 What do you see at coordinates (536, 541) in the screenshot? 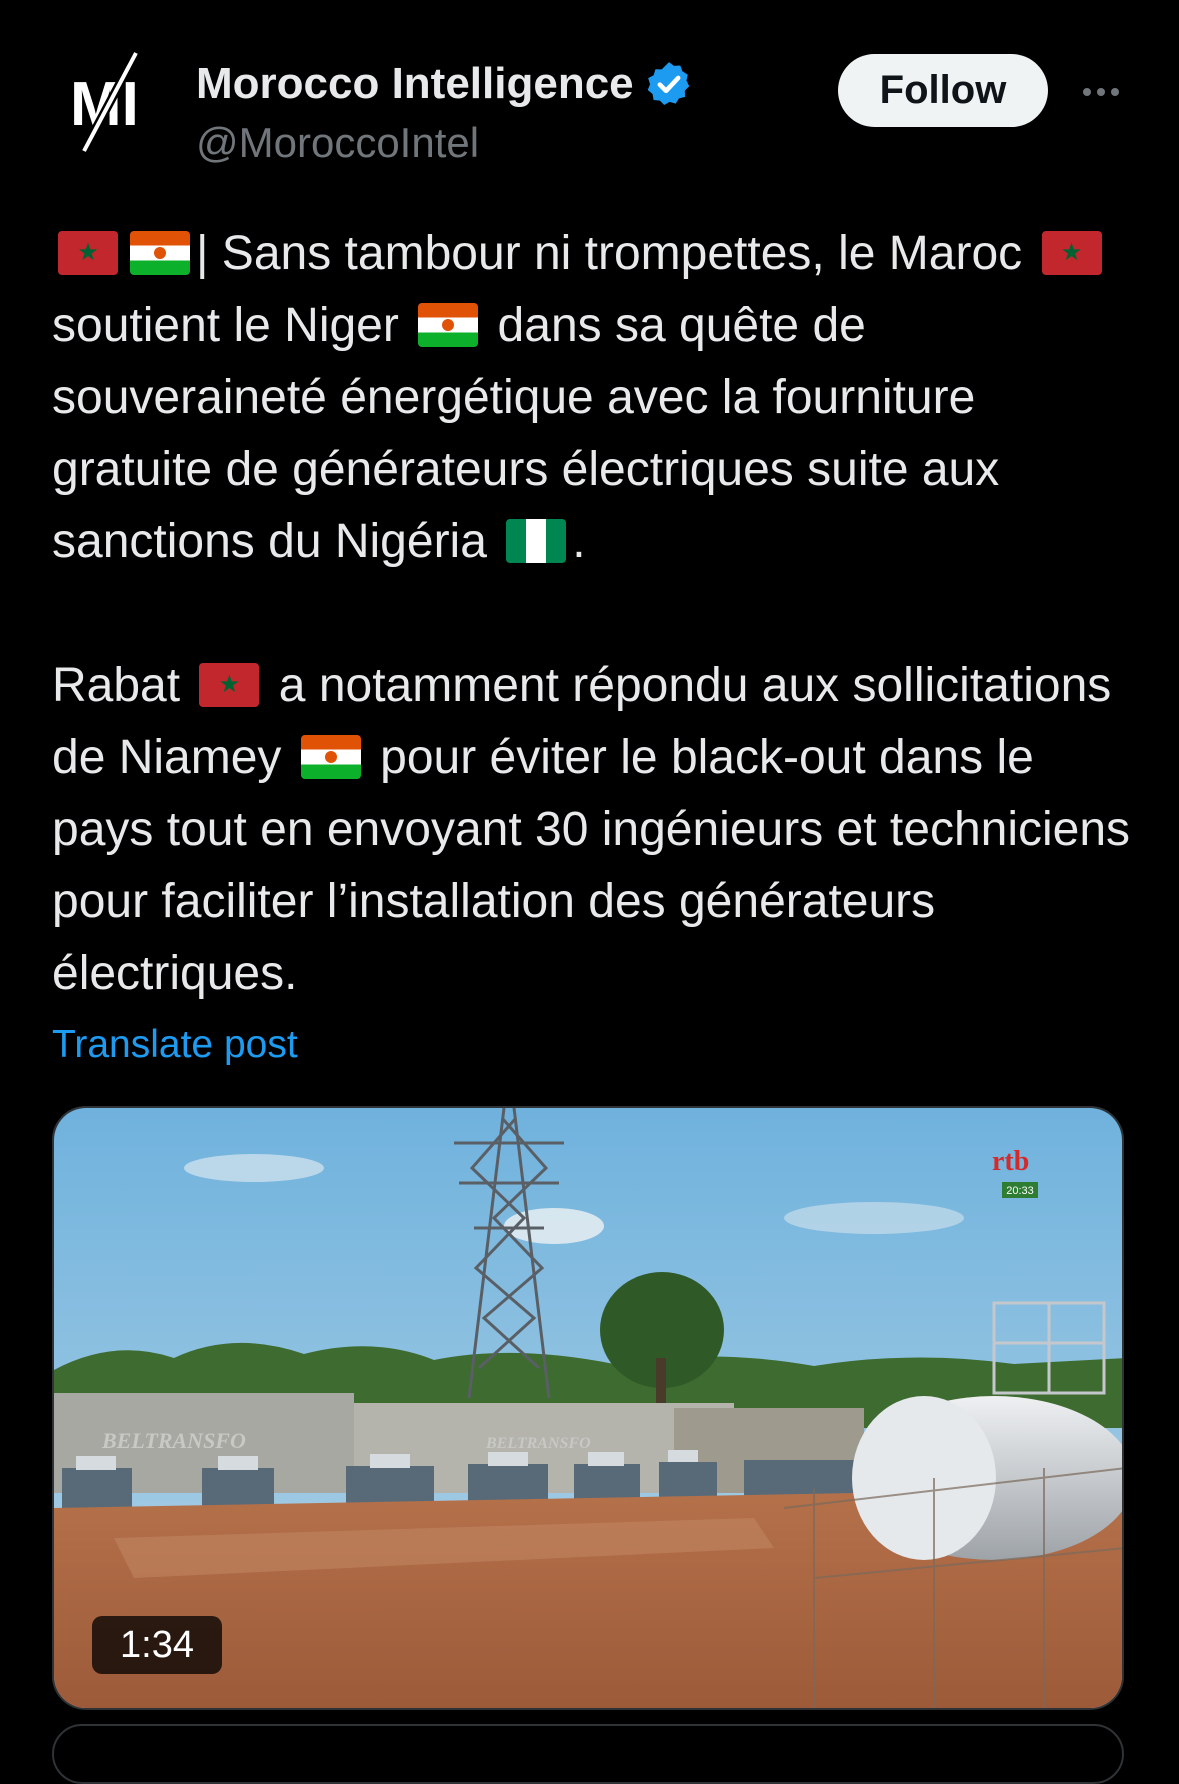
I see `nigeria-flag-icon` at bounding box center [536, 541].